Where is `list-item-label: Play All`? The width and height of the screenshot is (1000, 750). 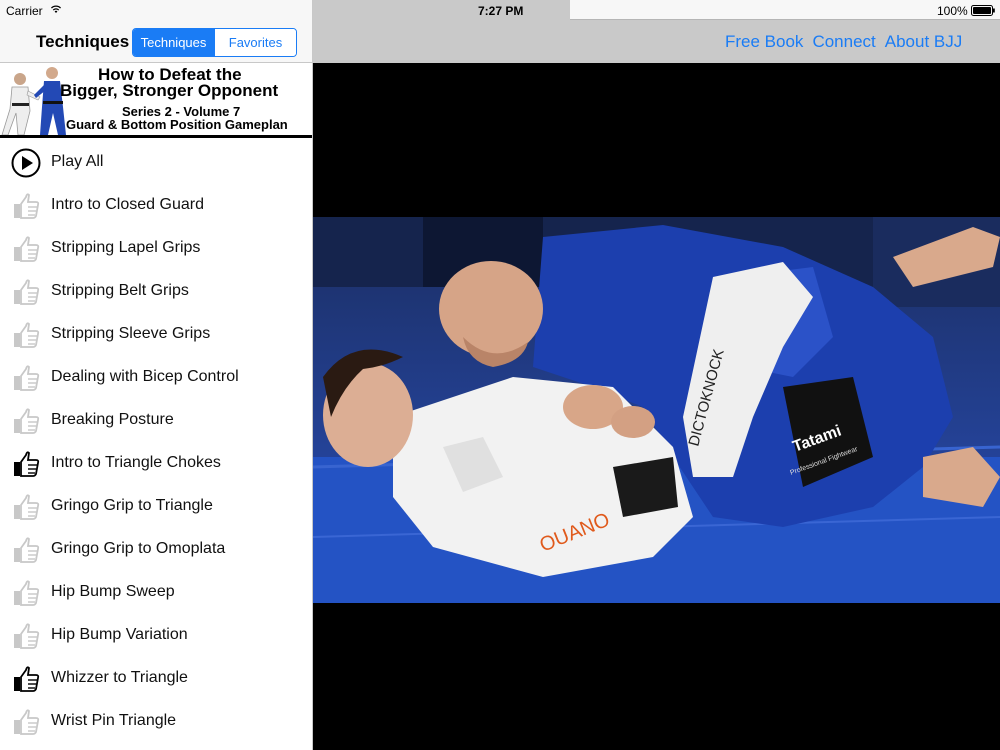 list-item-label: Play All is located at coordinates (77, 161).